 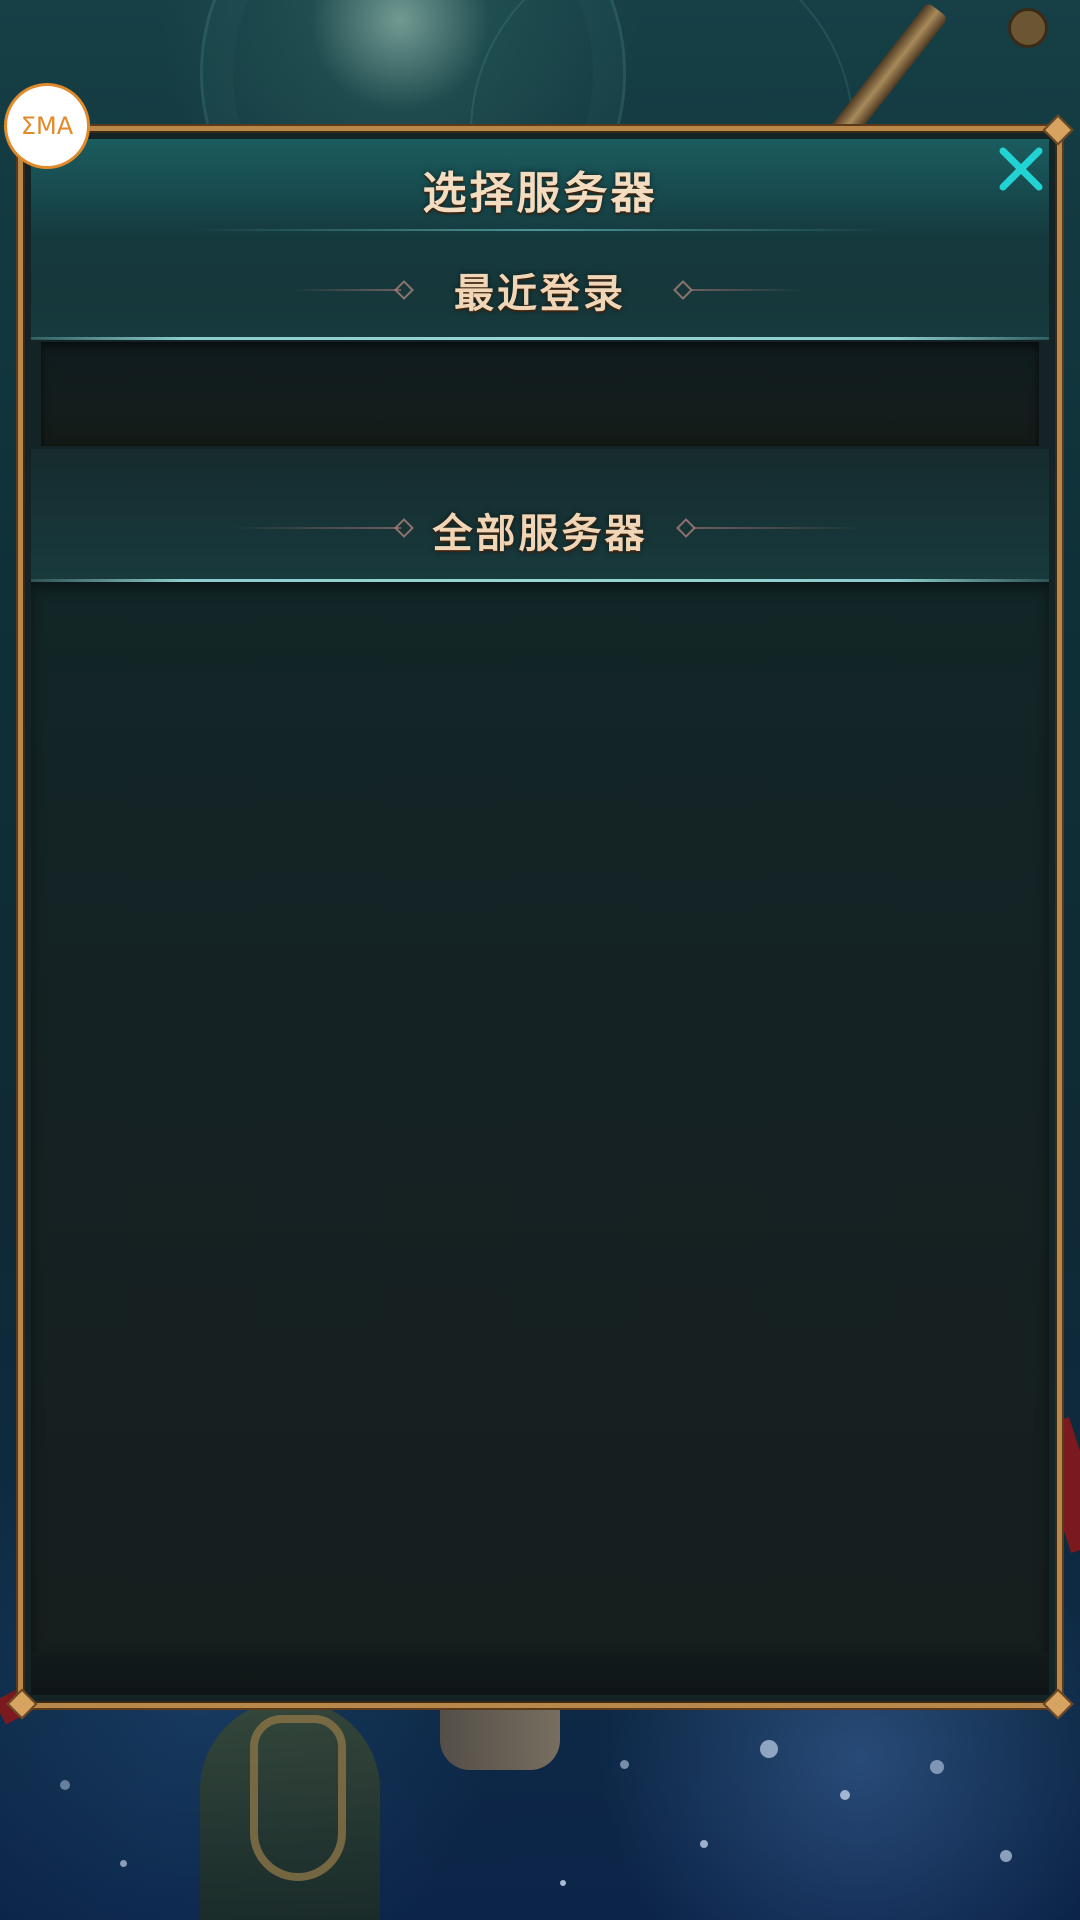 I want to click on logo-text: ΣMA, so click(x=47, y=126).